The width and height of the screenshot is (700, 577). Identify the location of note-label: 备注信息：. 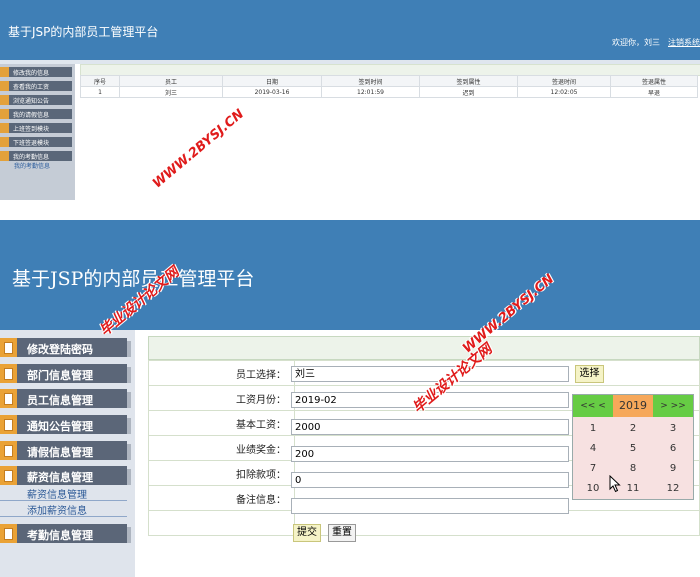
(221, 498).